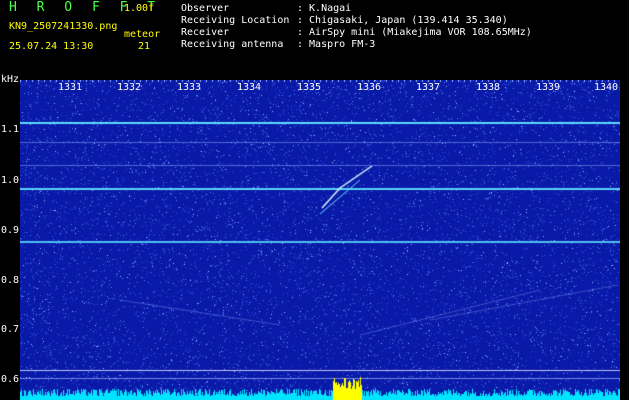  Describe the element at coordinates (336, 44) in the screenshot. I see `antenna-value: : Maspro FM-3` at that location.